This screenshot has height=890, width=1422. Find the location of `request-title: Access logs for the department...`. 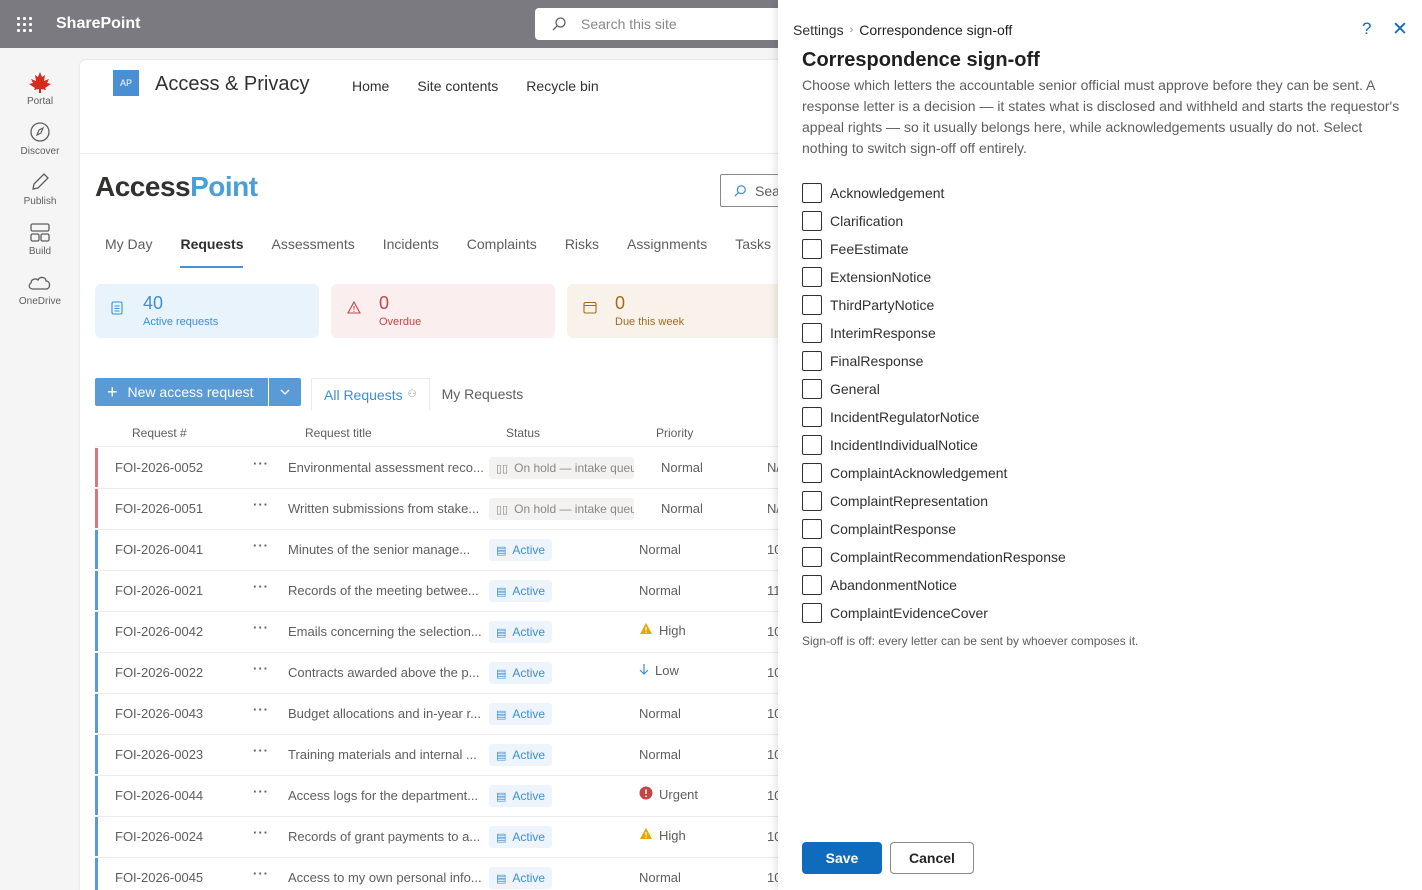

request-title: Access logs for the department... is located at coordinates (383, 795).